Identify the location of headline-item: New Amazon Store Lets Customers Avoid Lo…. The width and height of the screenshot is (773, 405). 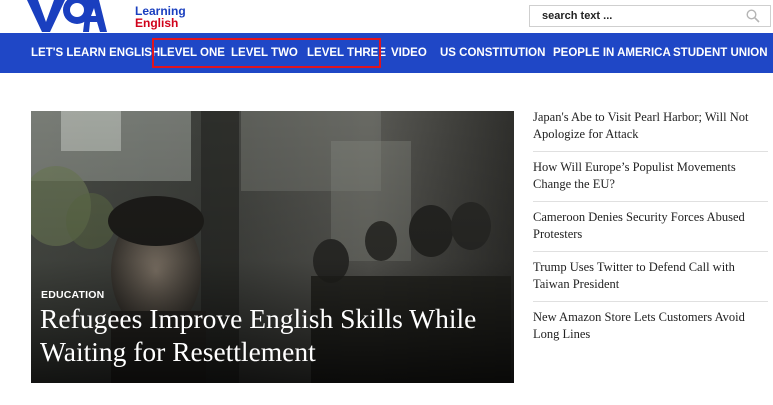
(650, 325).